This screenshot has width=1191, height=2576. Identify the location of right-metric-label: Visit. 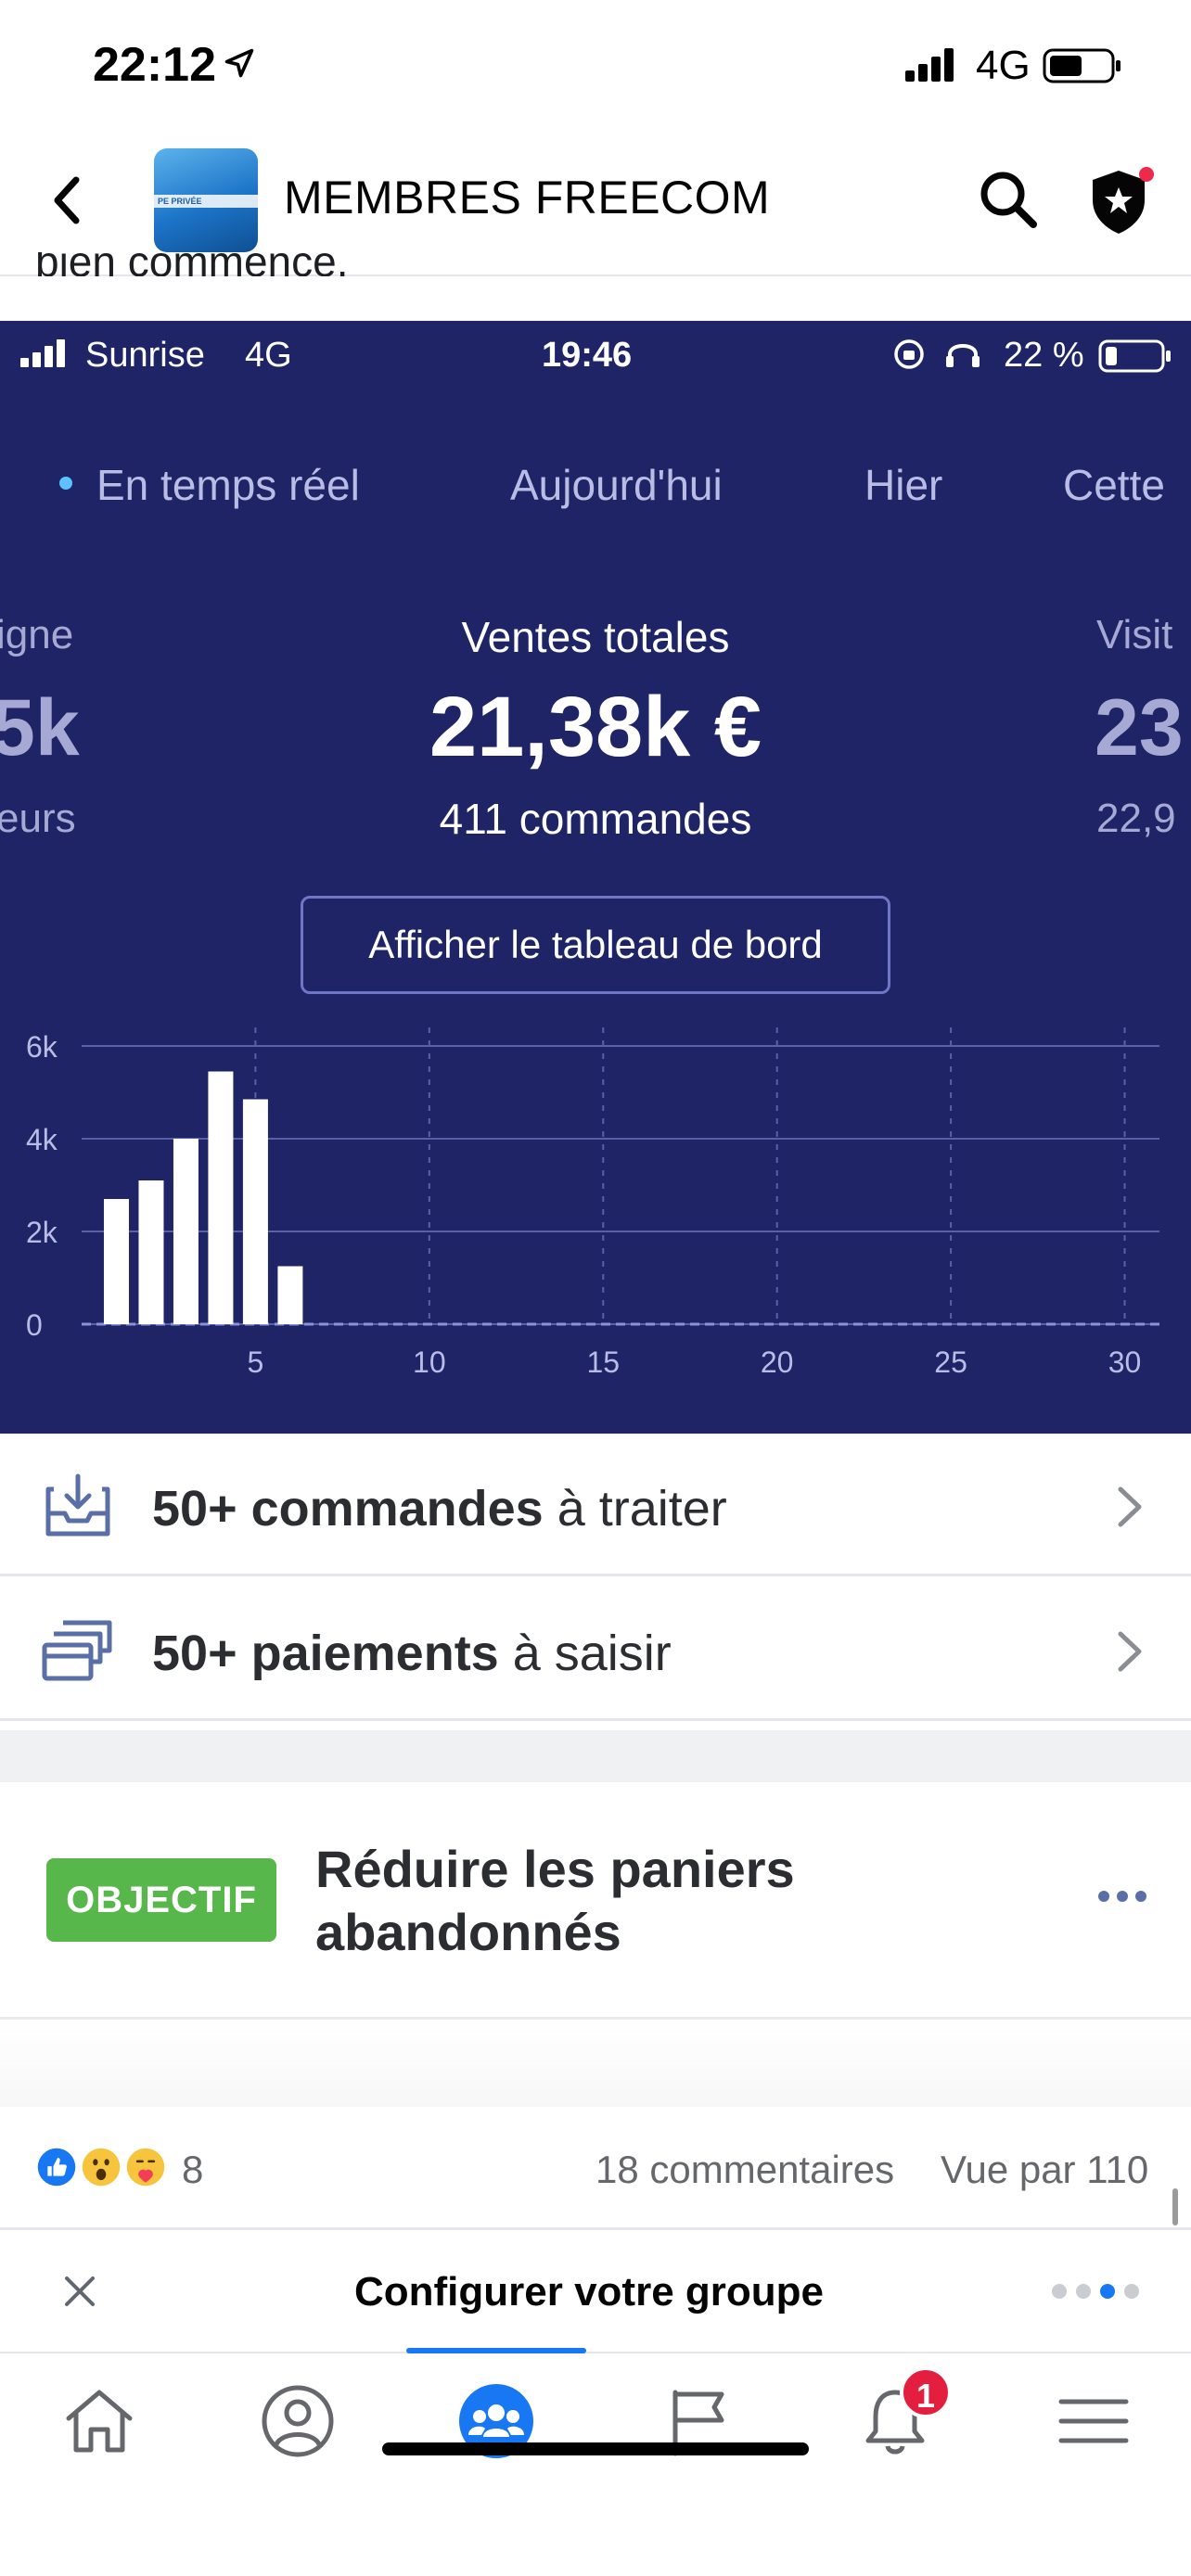
(1134, 635).